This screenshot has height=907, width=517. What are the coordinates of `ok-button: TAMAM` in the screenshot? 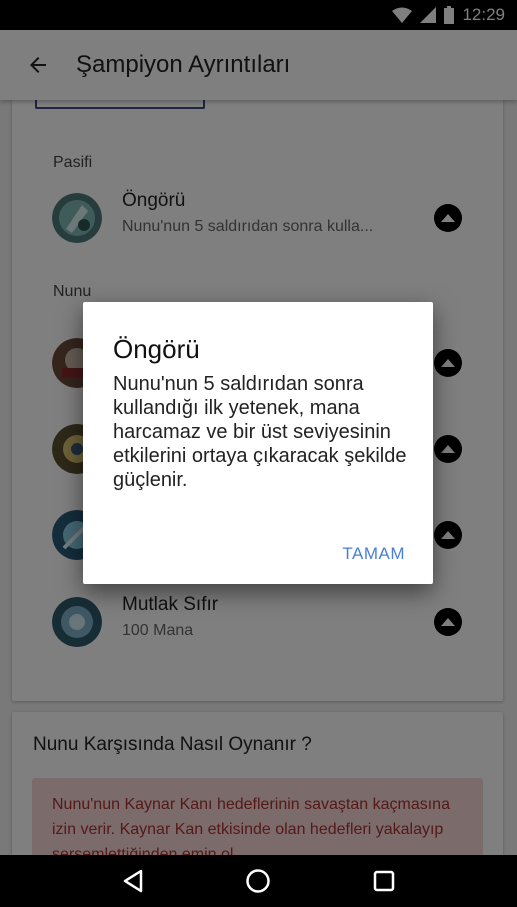 It's located at (373, 554).